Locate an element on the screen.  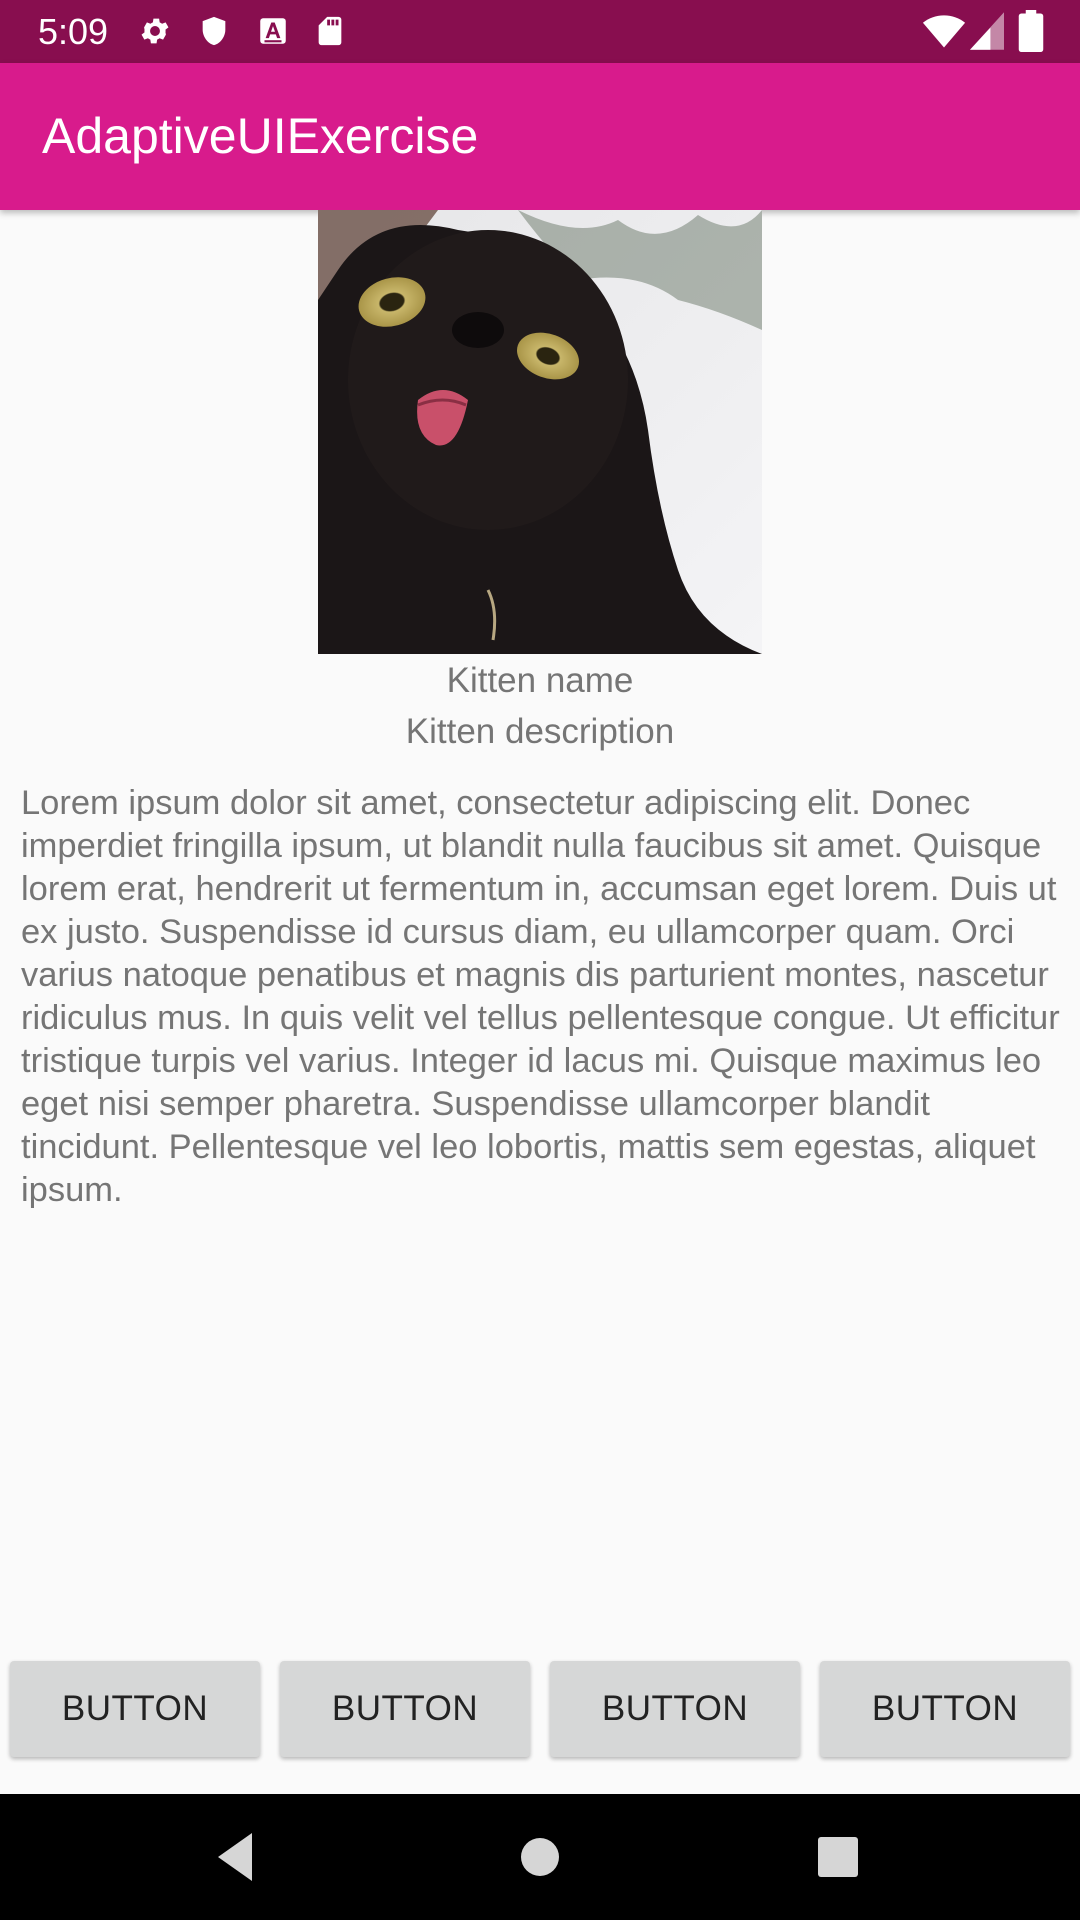
sd-card-icon is located at coordinates (330, 31).